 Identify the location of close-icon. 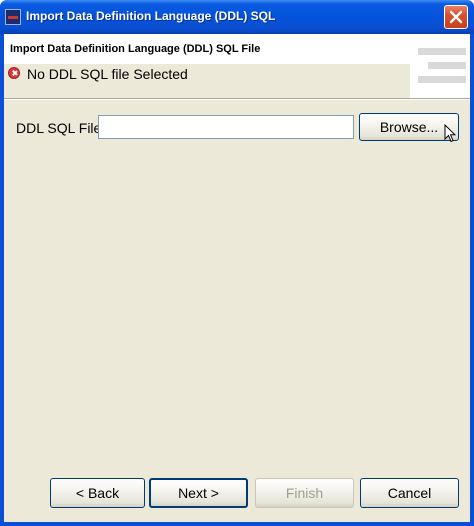
(456, 17).